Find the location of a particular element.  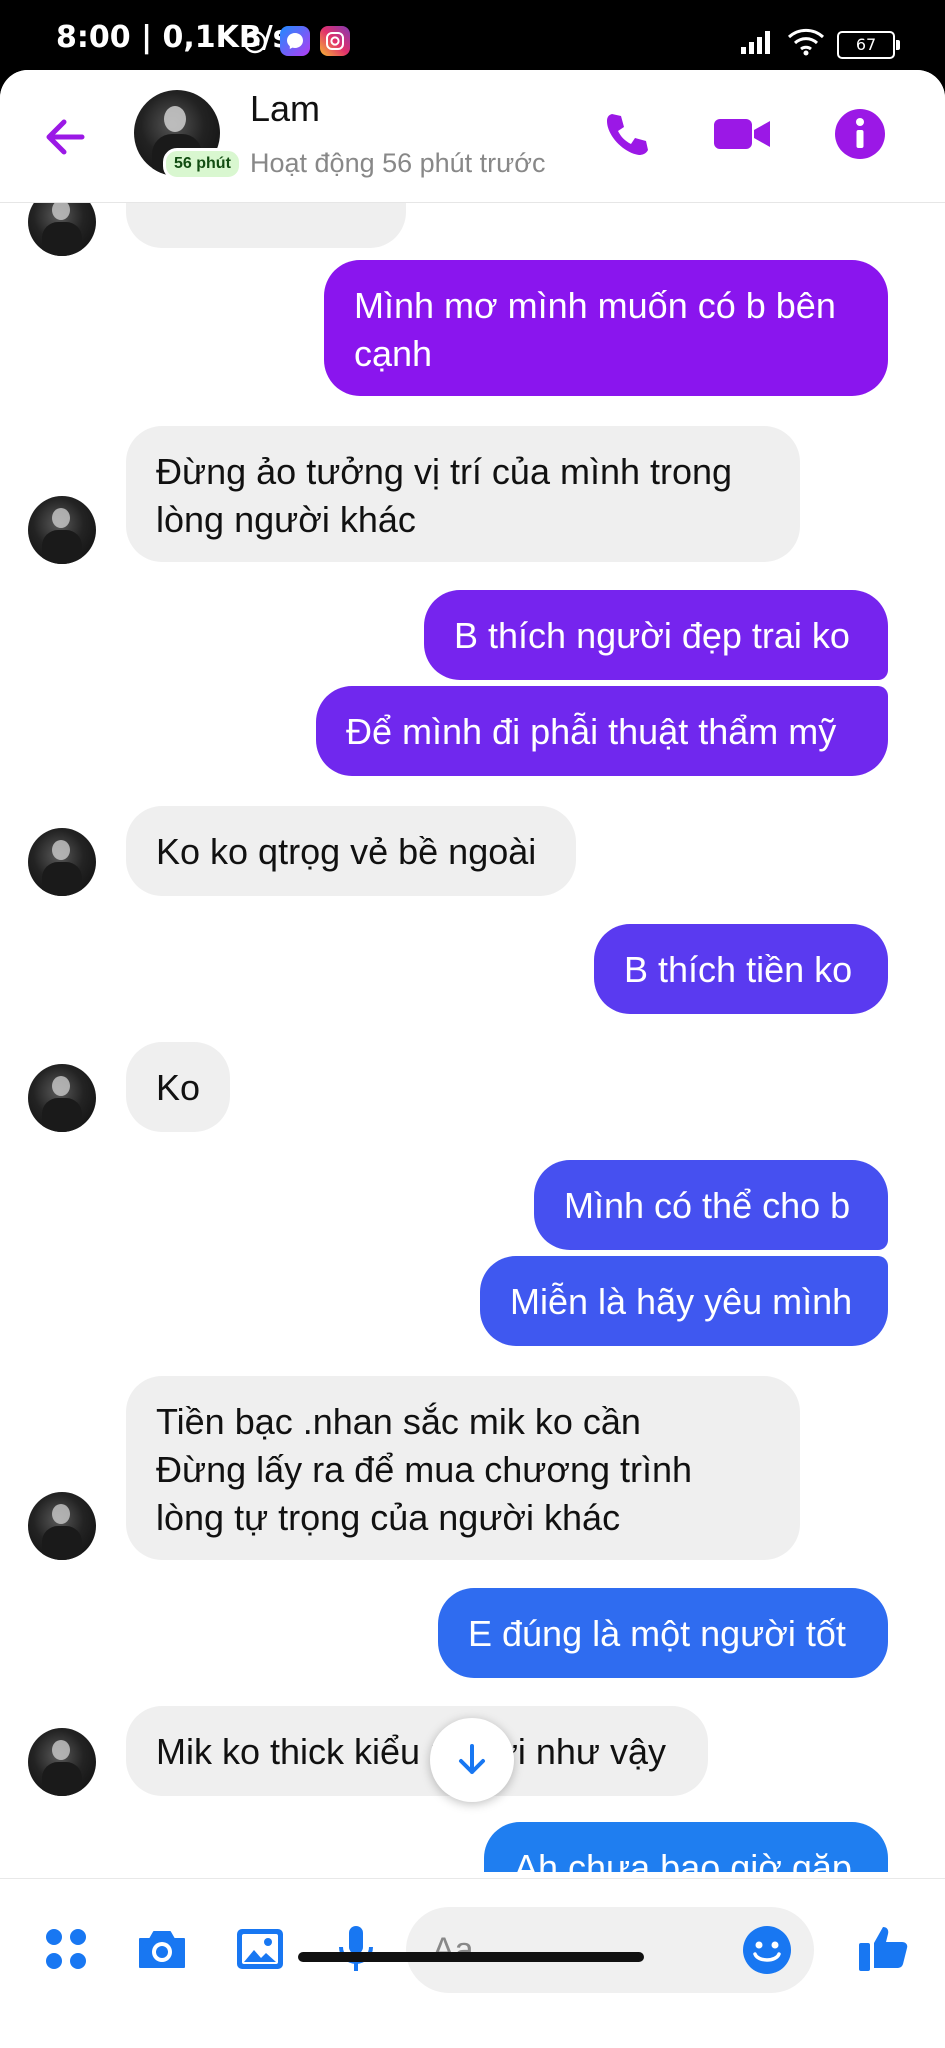

message-bubble-sent: Mình mơ mình muốn có b bên cạnh is located at coordinates (606, 328).